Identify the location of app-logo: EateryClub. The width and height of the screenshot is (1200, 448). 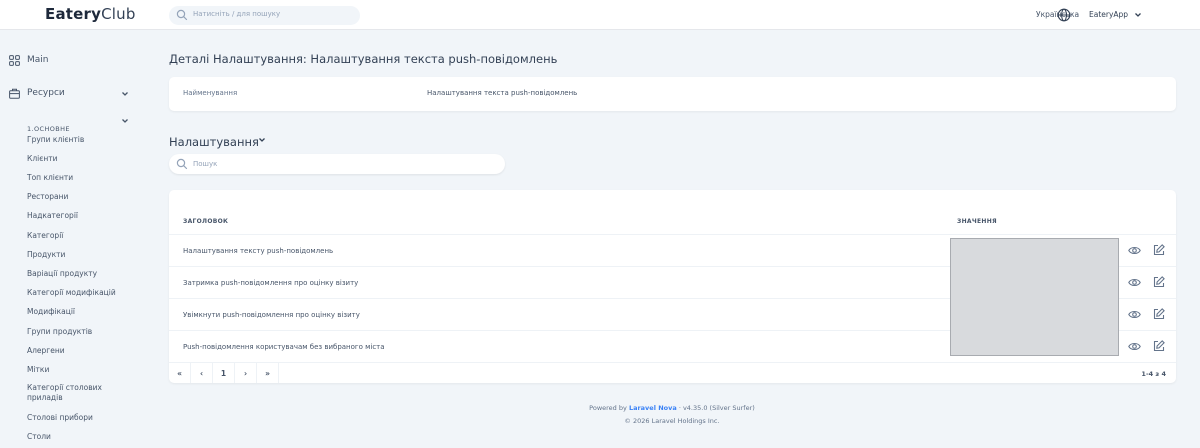
(90, 14).